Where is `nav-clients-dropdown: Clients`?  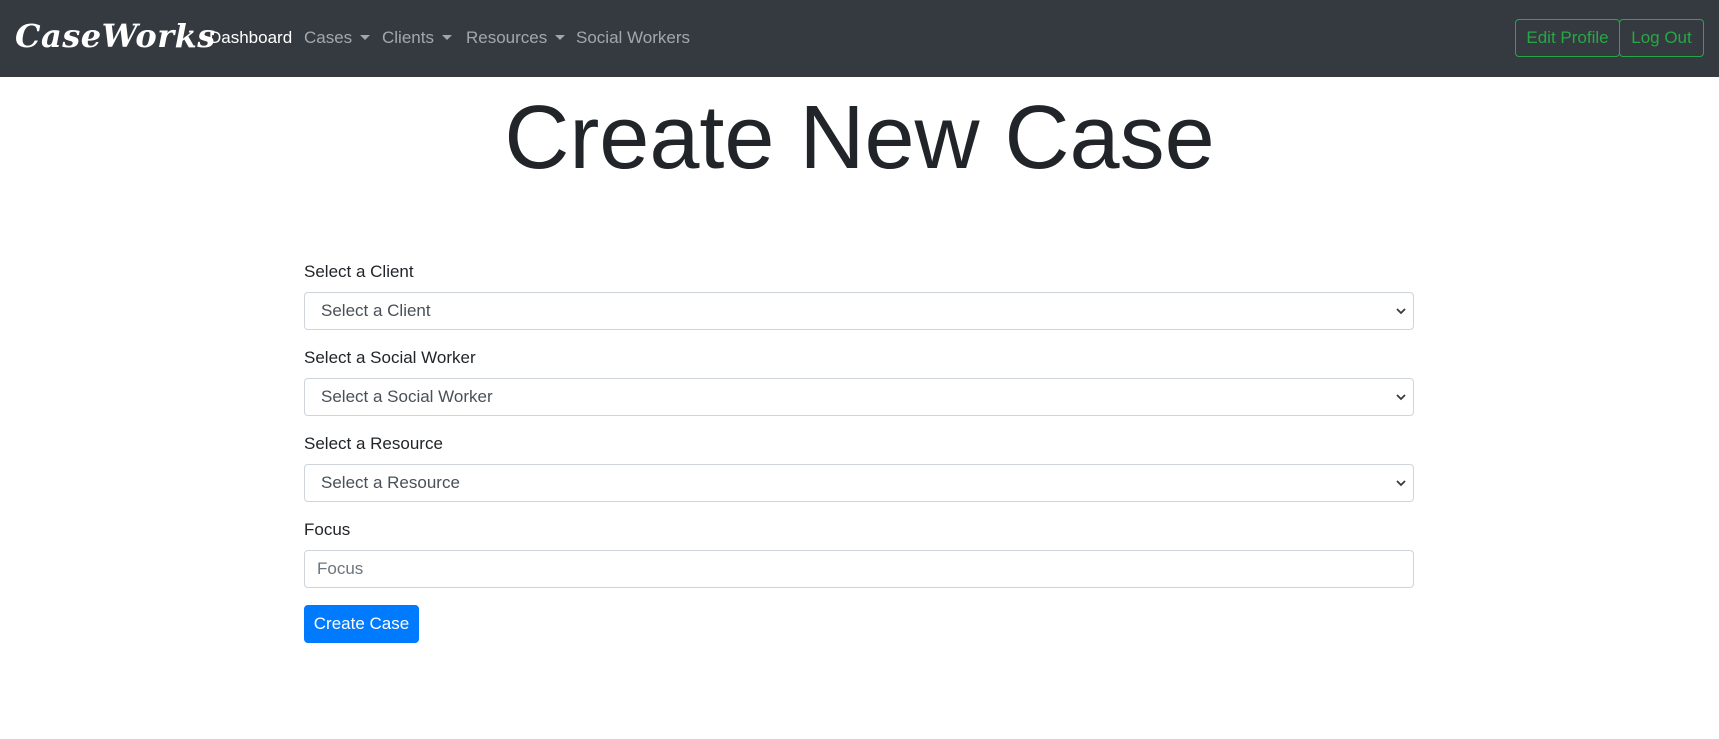
nav-clients-dropdown: Clients is located at coordinates (417, 38).